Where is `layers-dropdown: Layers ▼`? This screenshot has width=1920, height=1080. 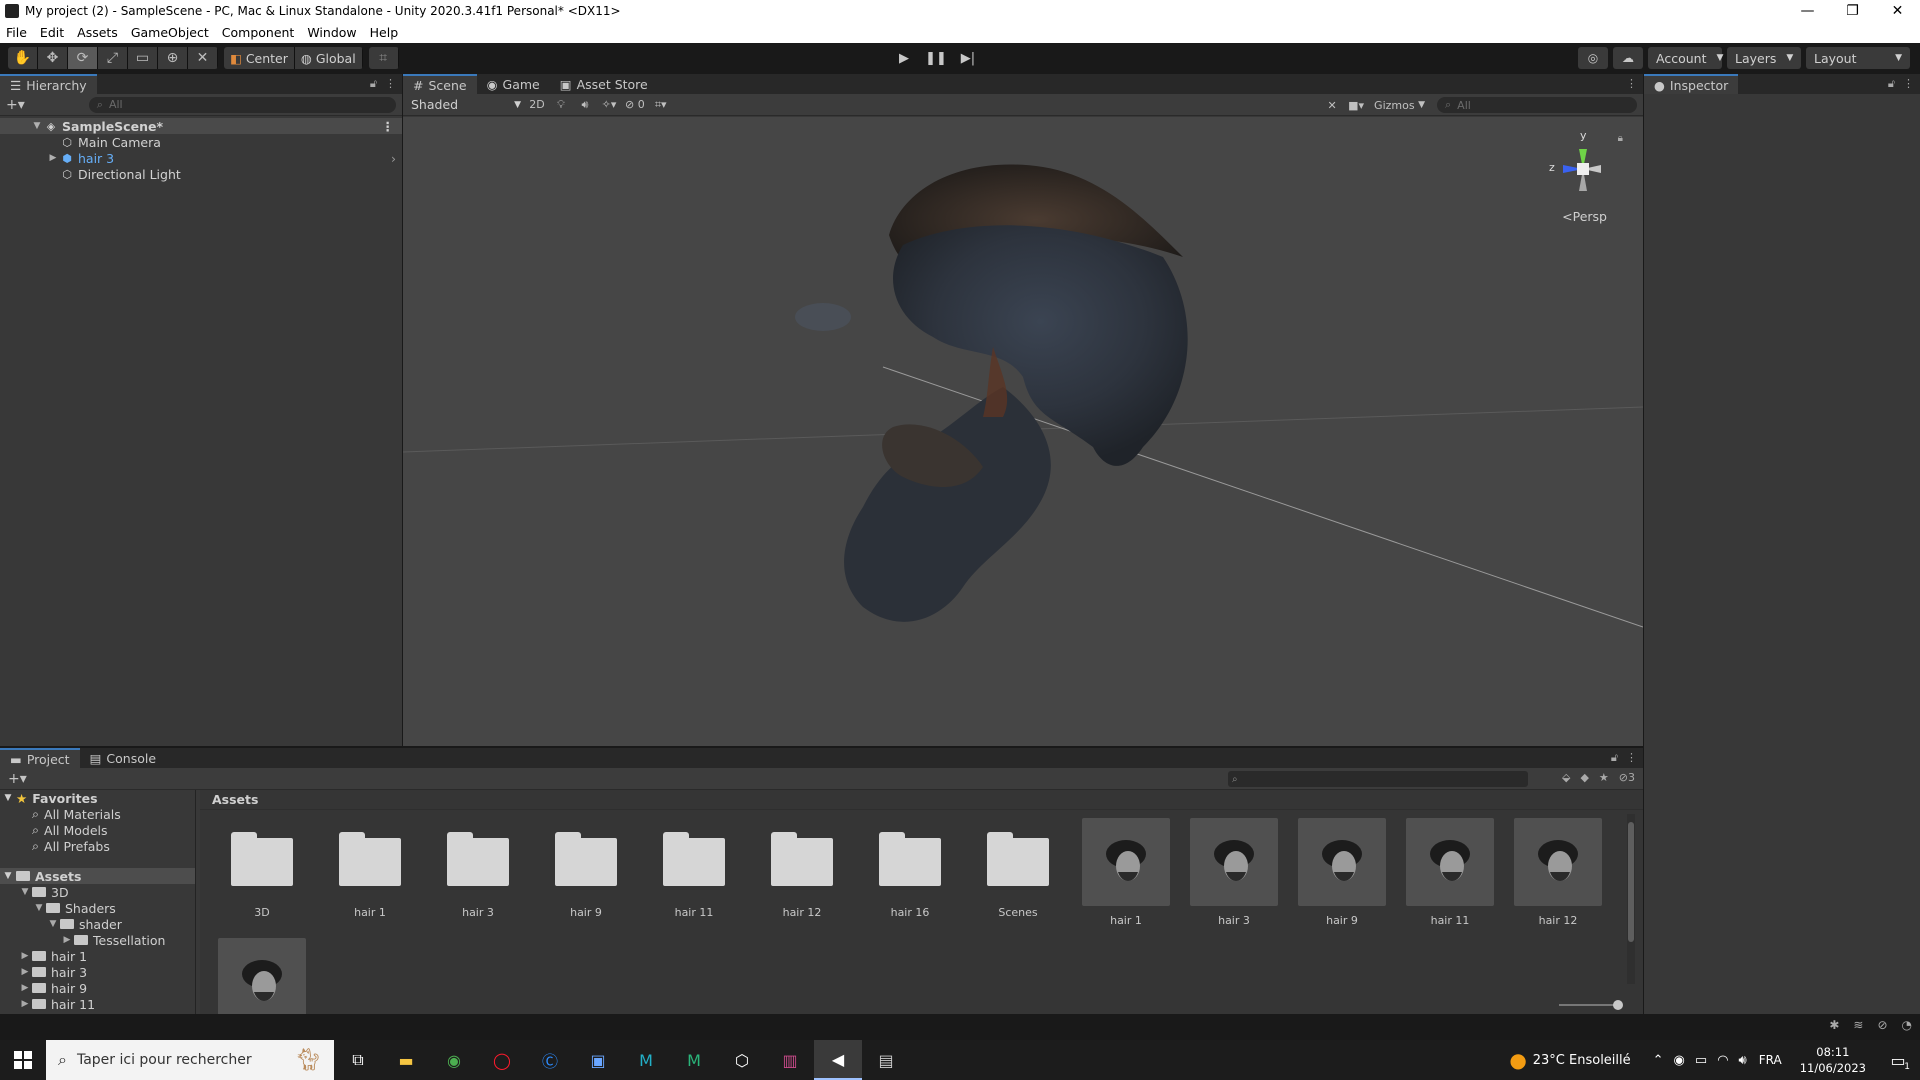 layers-dropdown: Layers ▼ is located at coordinates (1764, 58).